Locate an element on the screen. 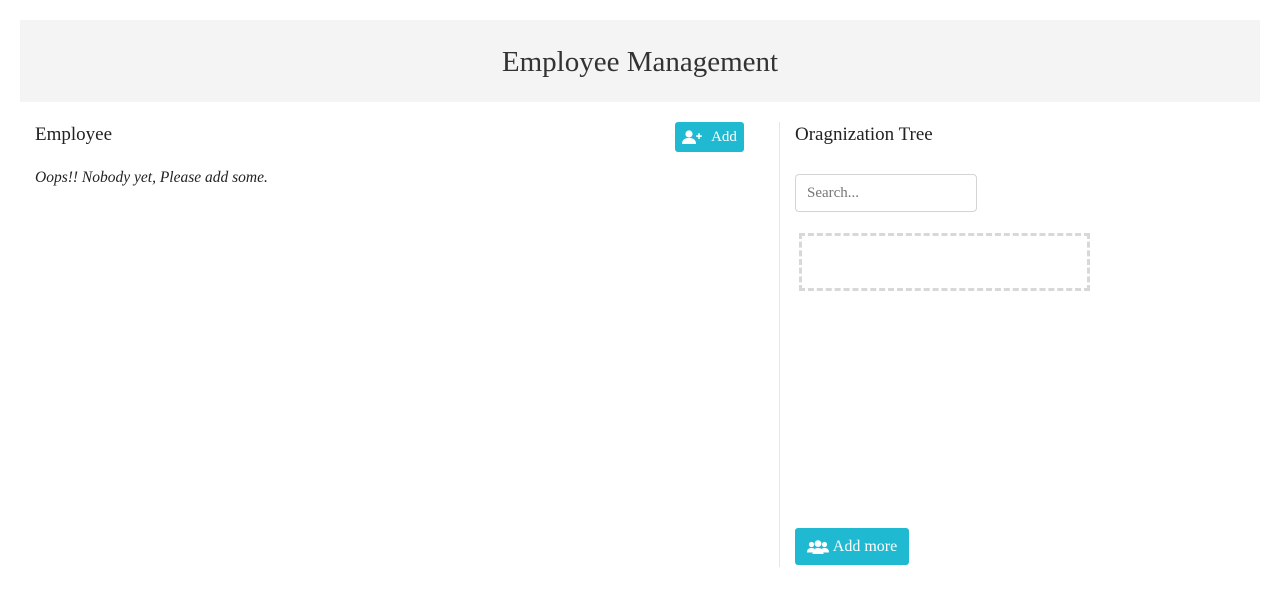  page-title: Employee Management is located at coordinates (640, 61).